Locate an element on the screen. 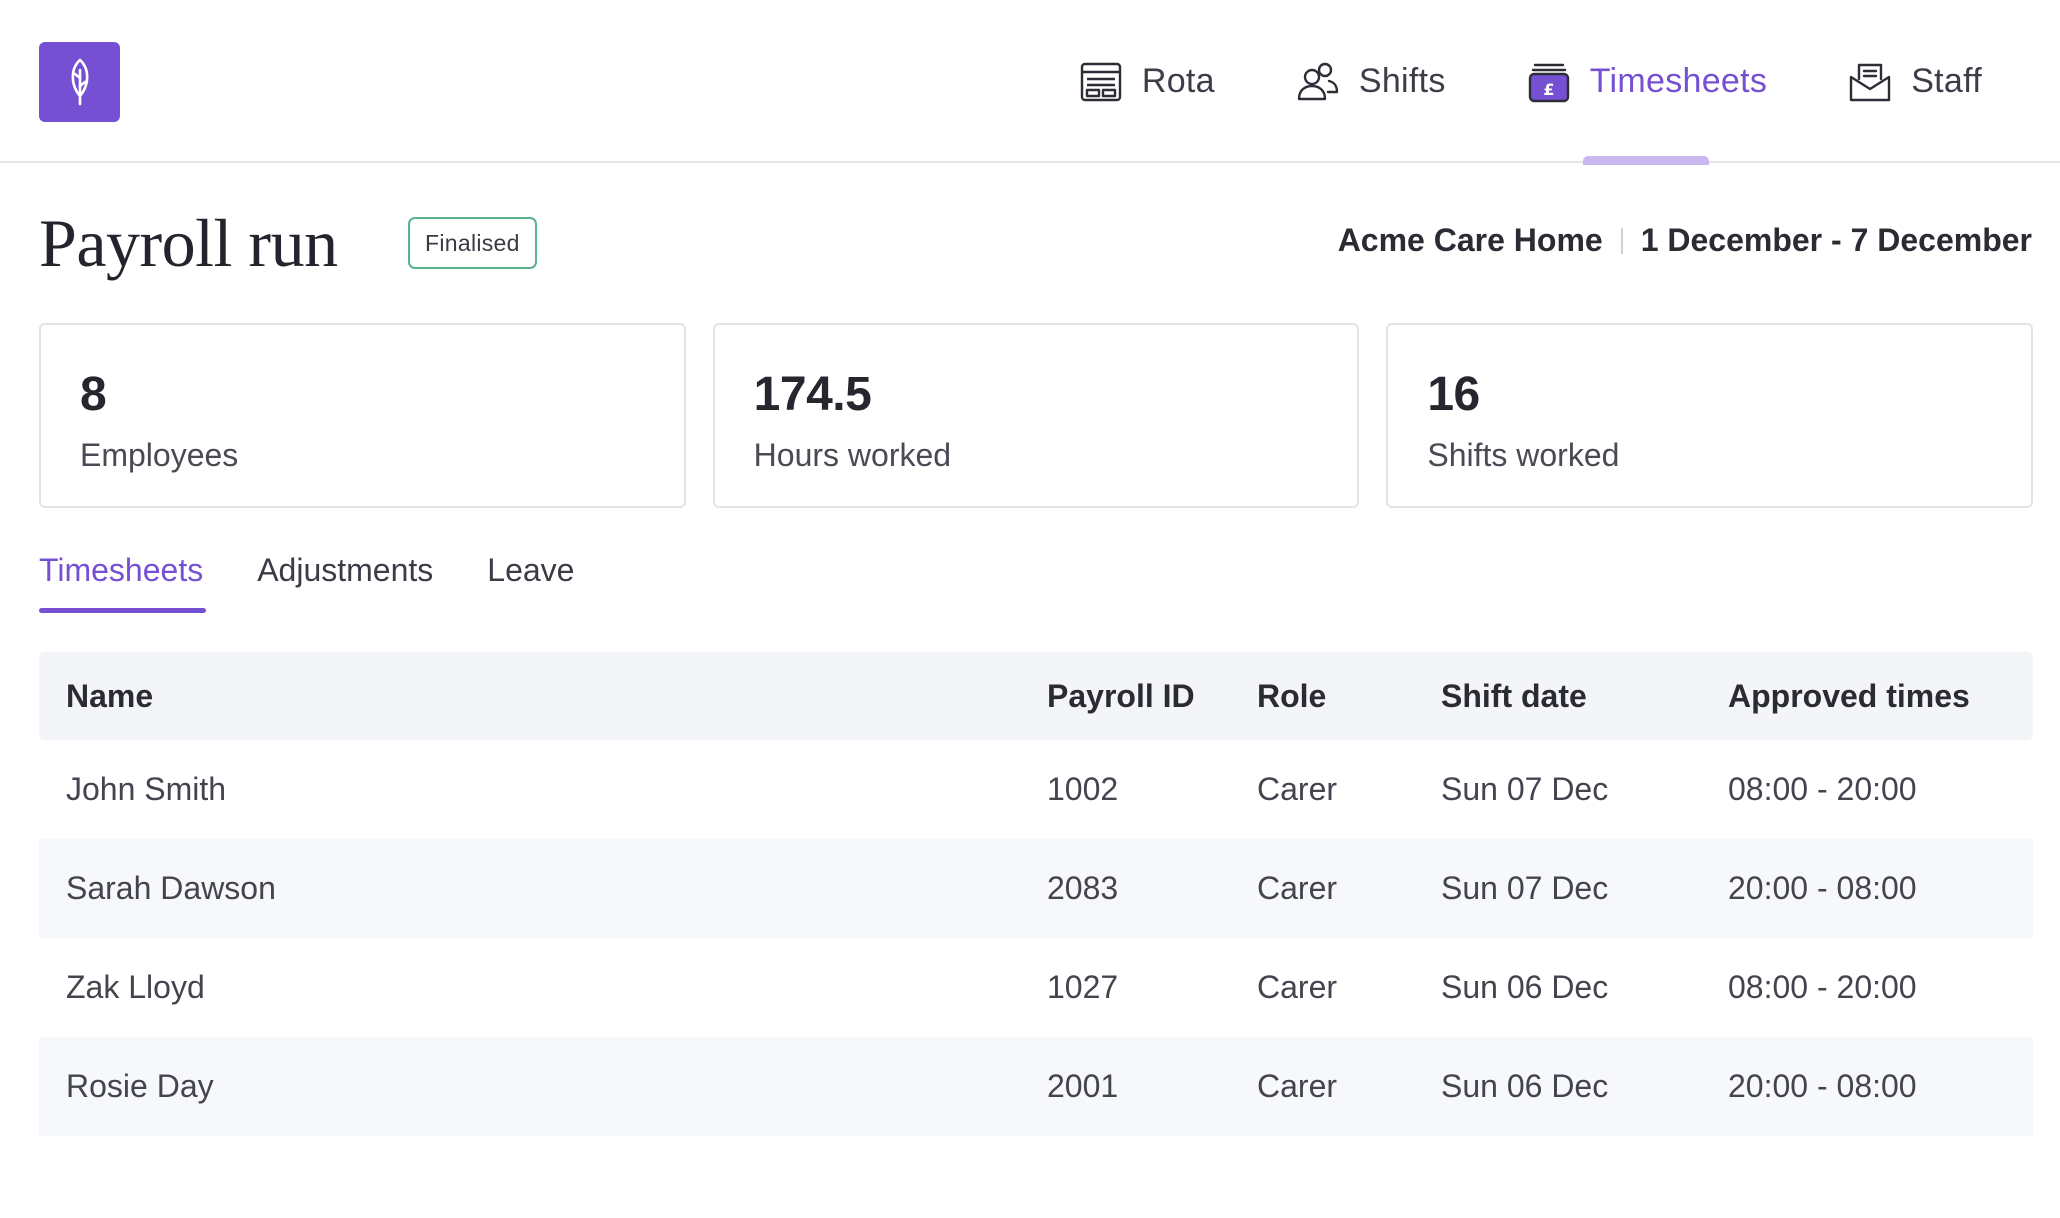  app-logo is located at coordinates (79, 82).